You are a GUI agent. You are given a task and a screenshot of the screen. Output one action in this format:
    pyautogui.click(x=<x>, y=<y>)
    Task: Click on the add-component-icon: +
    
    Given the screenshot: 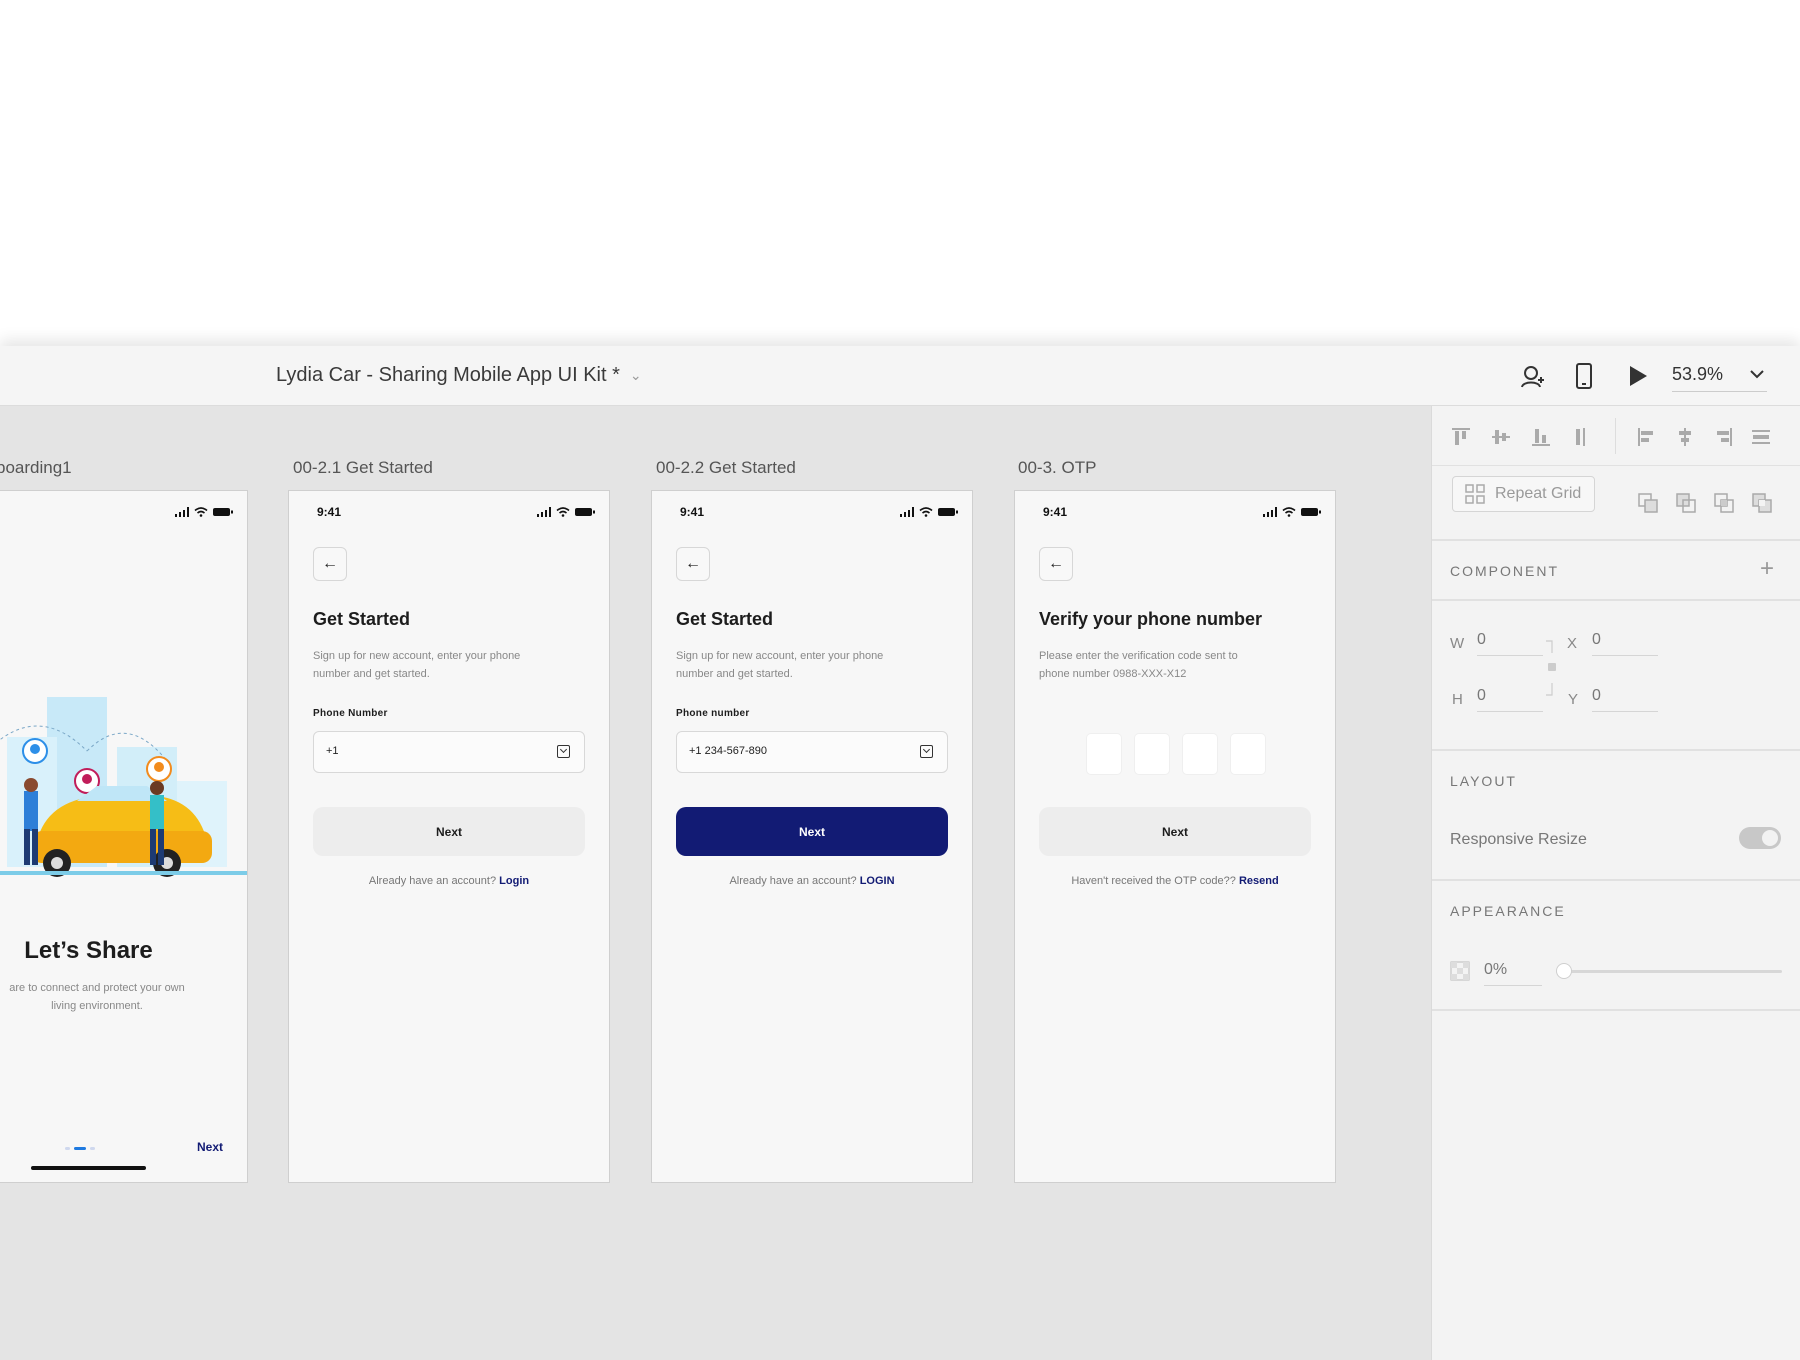 What is the action you would take?
    pyautogui.click(x=1767, y=569)
    